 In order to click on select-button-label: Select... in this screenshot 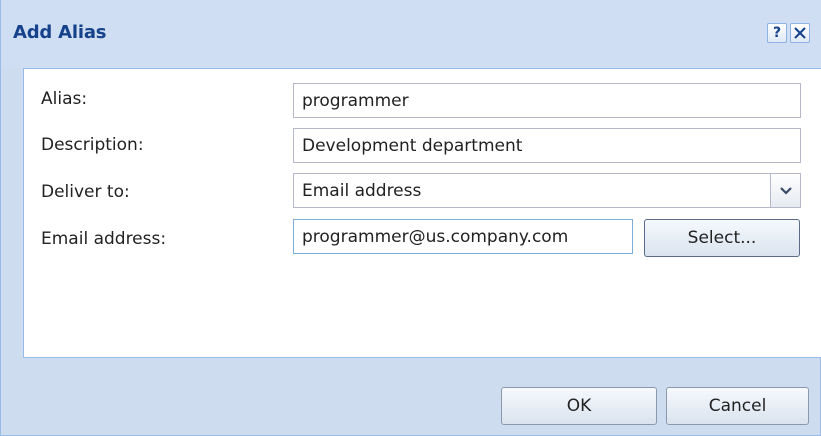, I will do `click(722, 238)`.